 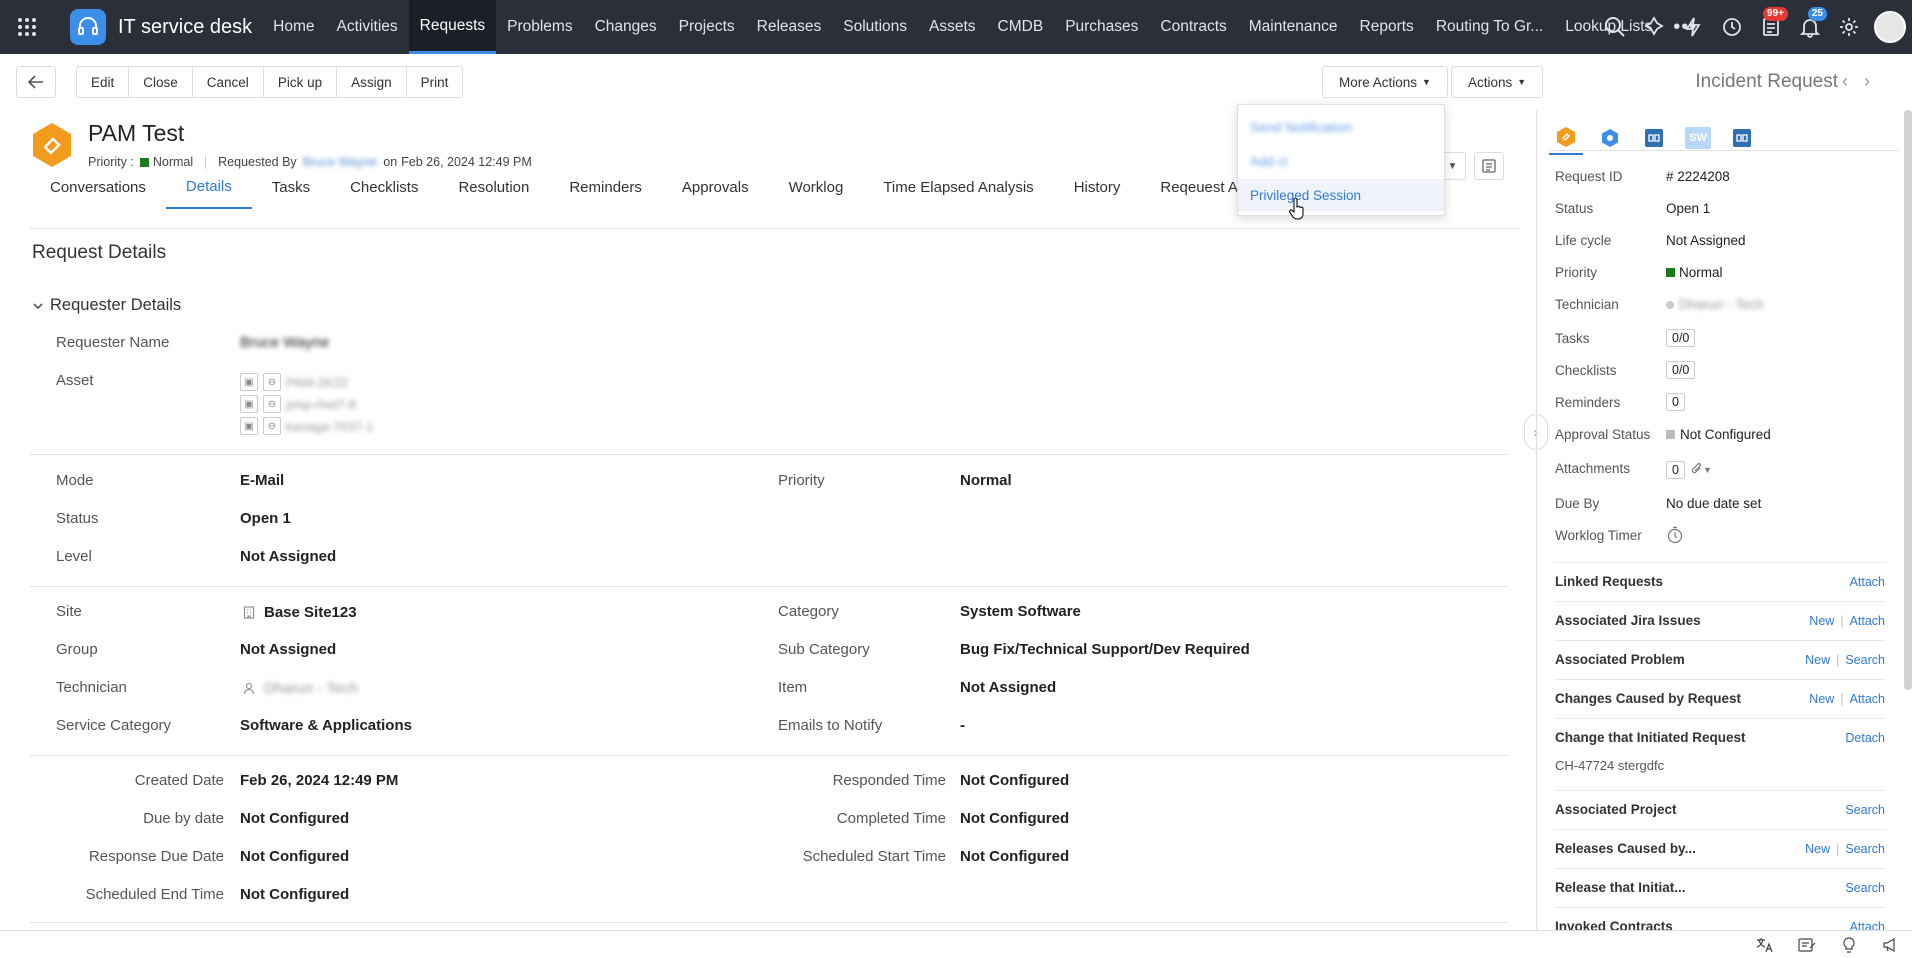 I want to click on worklog-timer-value, so click(x=1675, y=536).